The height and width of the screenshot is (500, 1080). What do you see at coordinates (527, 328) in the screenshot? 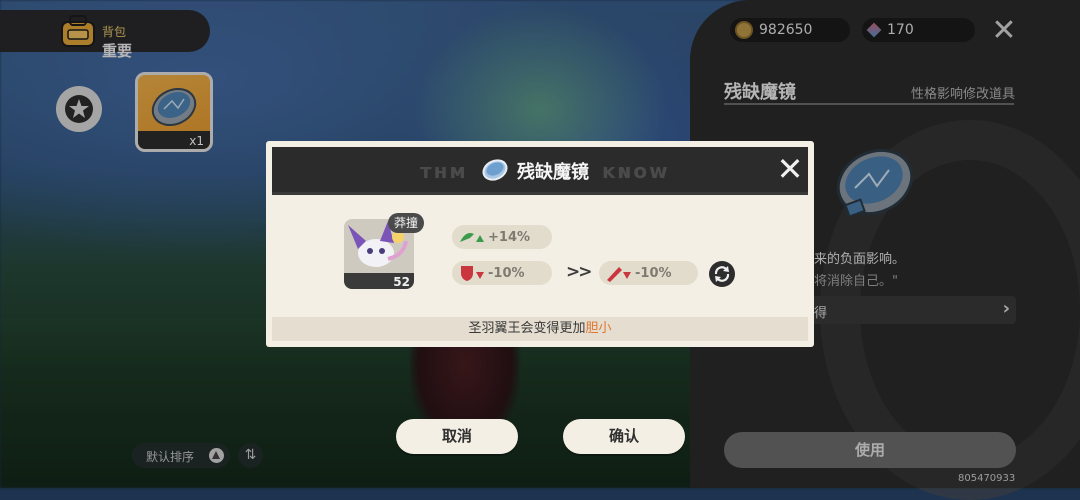
I see `result-prefix: 圣羽翼王会变得更加` at bounding box center [527, 328].